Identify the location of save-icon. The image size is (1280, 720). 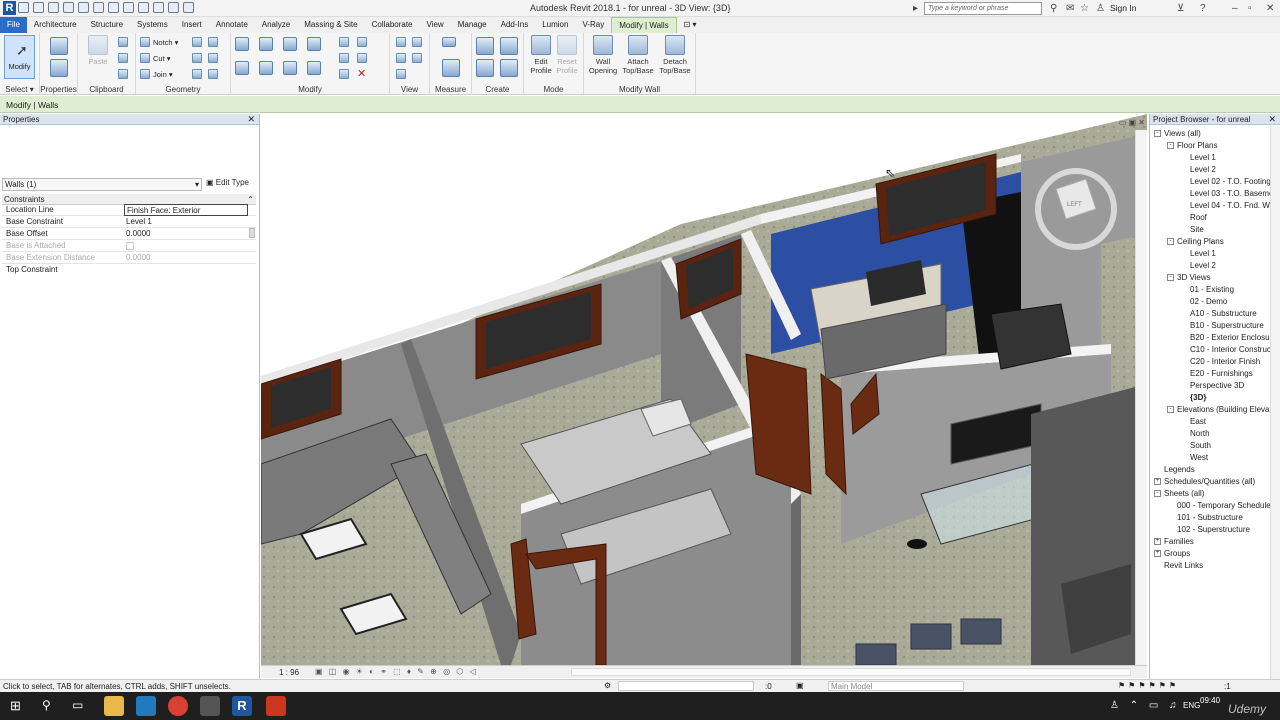
(38, 7).